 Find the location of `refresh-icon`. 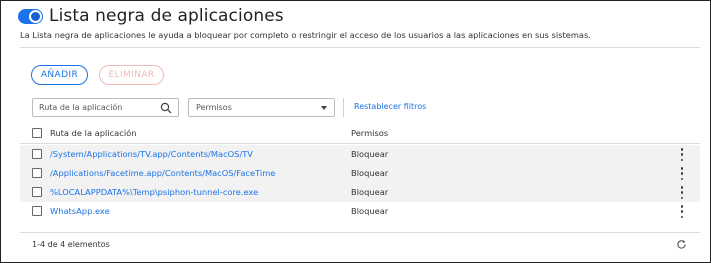

refresh-icon is located at coordinates (681, 244).